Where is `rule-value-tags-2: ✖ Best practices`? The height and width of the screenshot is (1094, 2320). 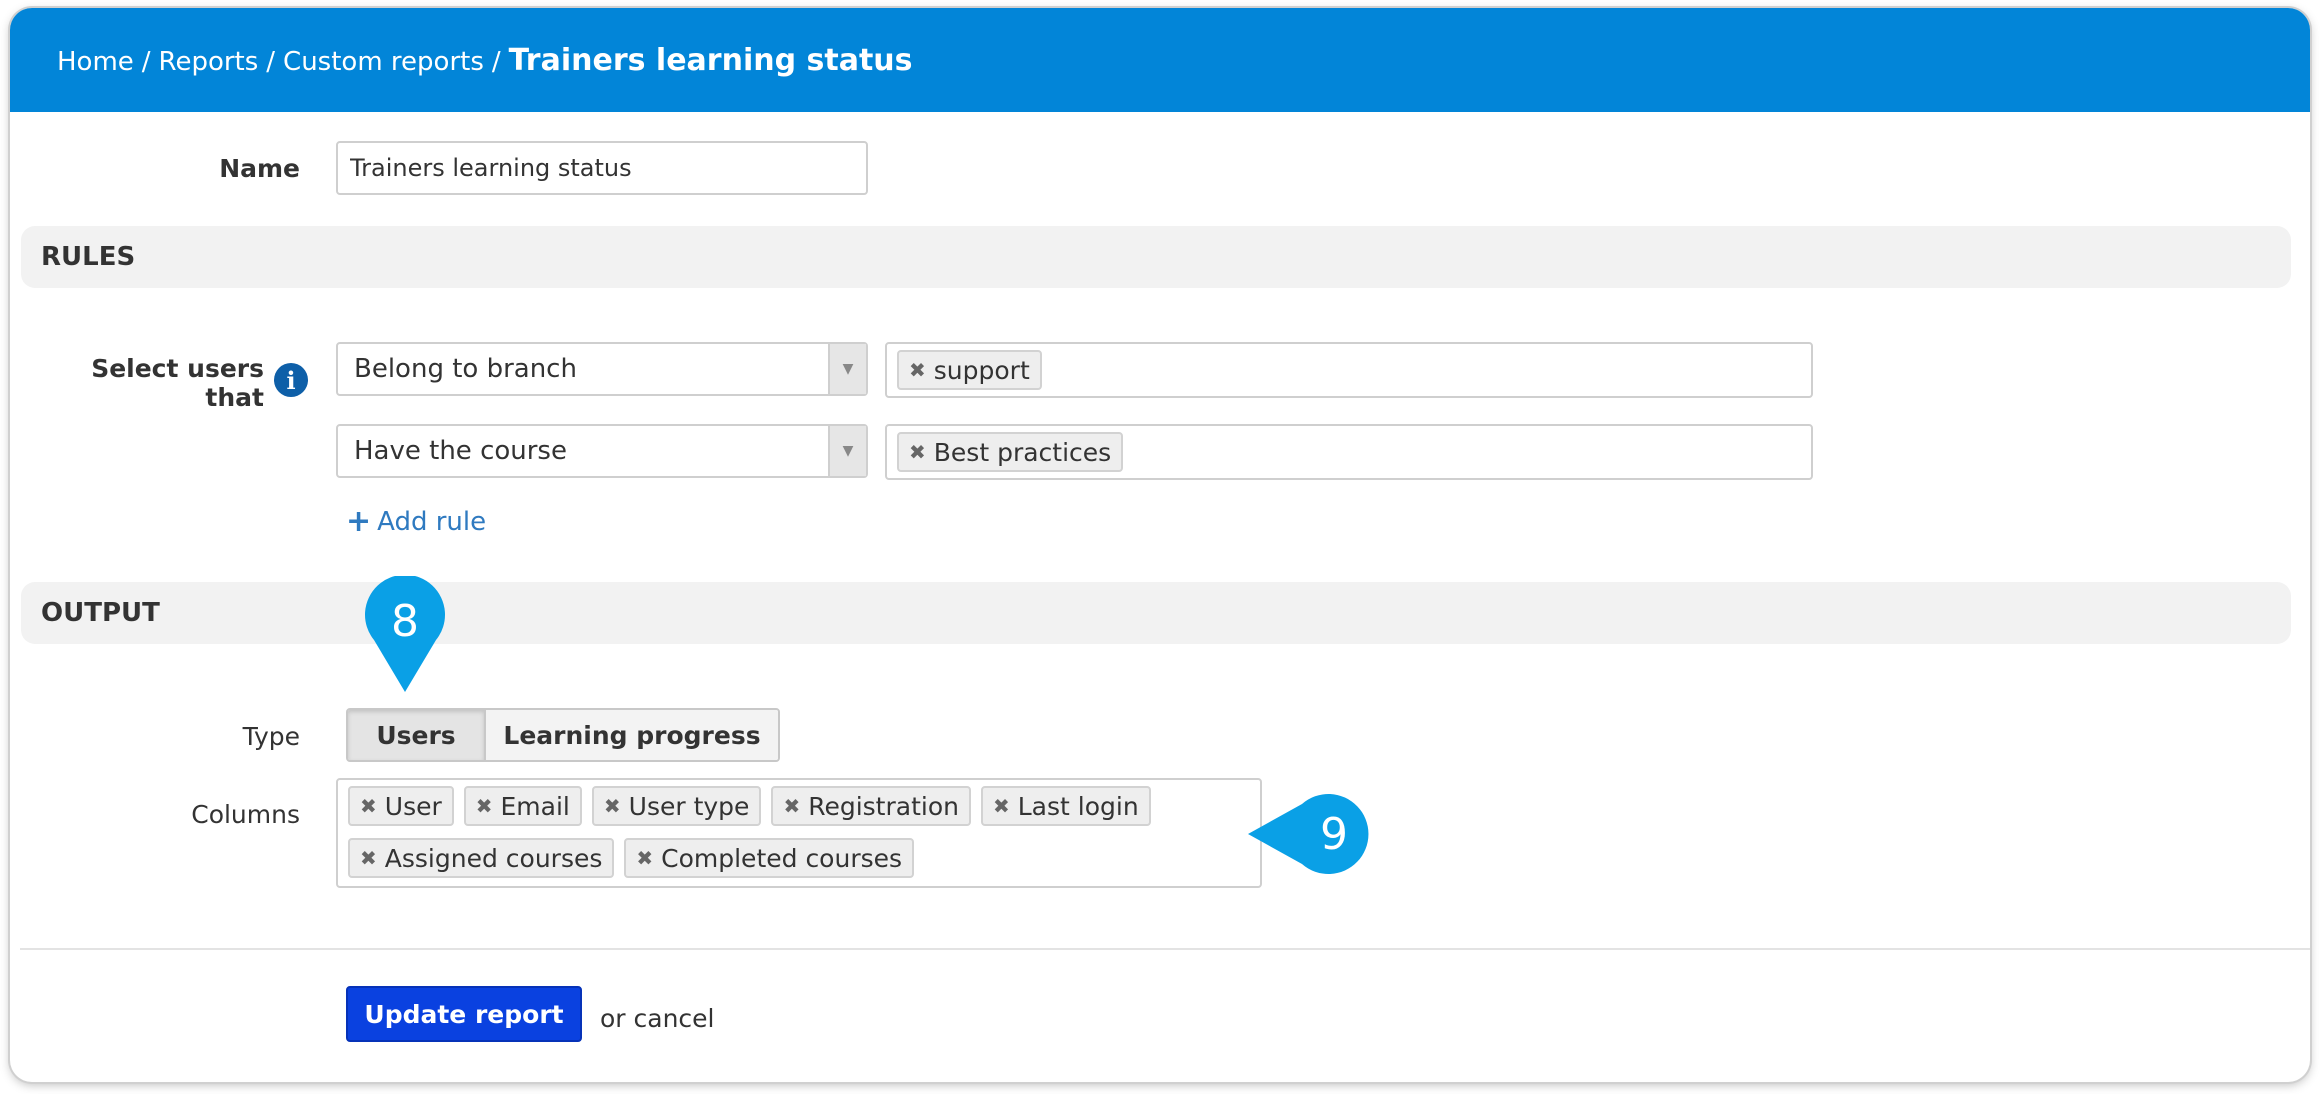
rule-value-tags-2: ✖ Best practices is located at coordinates (1349, 452).